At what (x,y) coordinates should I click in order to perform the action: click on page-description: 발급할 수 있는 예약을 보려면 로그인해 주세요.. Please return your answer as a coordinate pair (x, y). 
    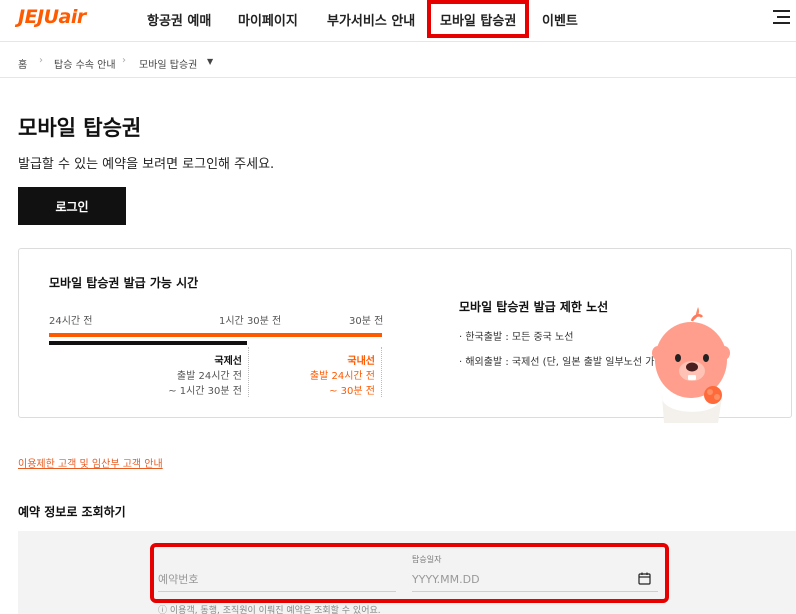
    Looking at the image, I should click on (146, 164).